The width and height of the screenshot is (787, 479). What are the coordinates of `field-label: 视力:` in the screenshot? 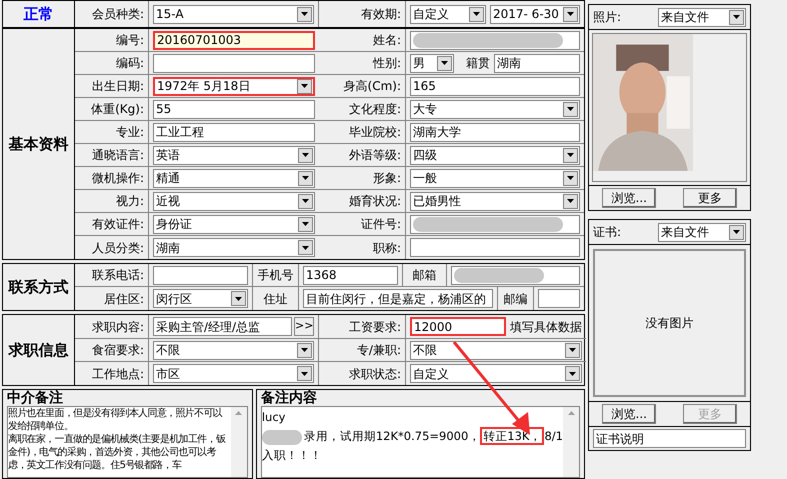 It's located at (130, 201).